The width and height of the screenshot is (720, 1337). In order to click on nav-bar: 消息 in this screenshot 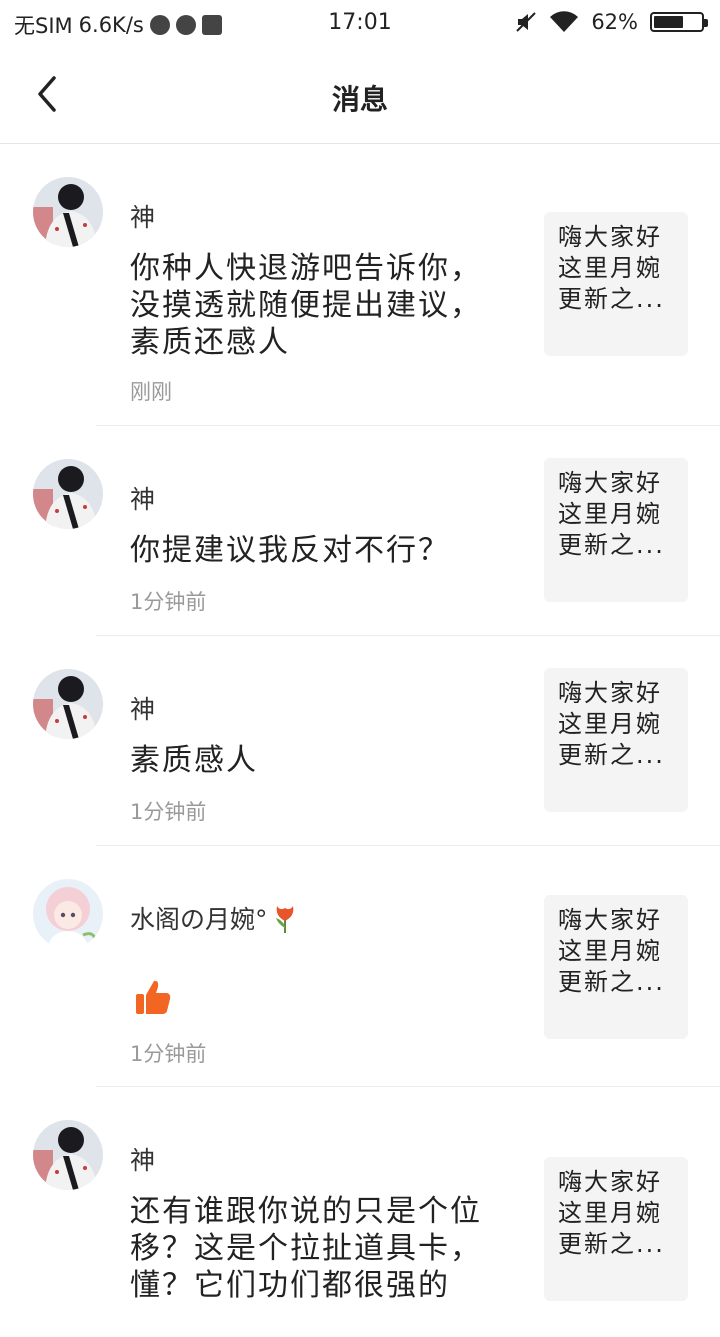, I will do `click(360, 96)`.